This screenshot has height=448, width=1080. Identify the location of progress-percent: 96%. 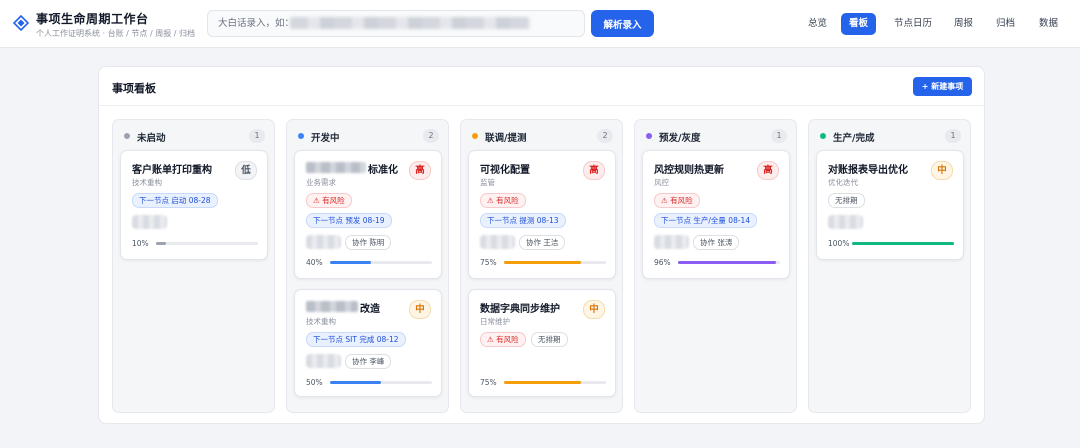
(662, 262).